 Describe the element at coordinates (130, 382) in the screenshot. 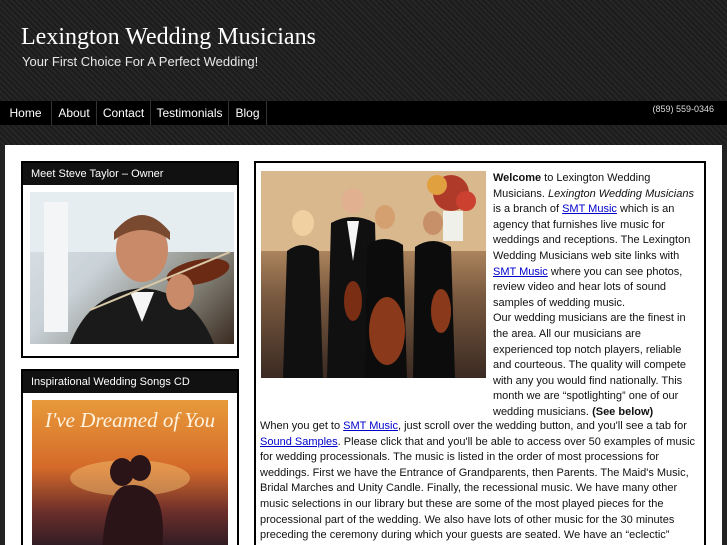

I see `cd-widget-title: Inspirational Wedding Songs CD` at that location.